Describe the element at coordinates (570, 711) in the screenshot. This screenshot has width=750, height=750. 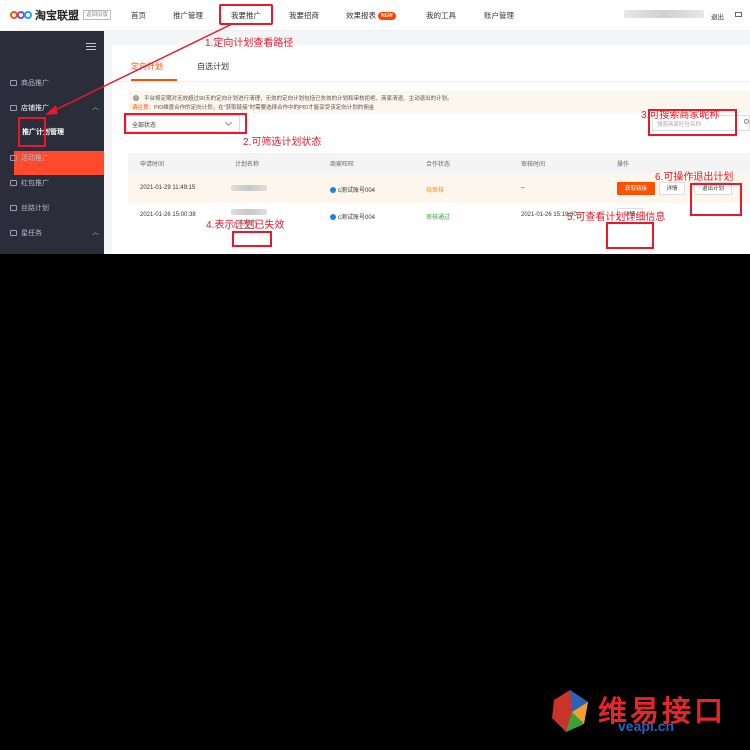
I see `watermark-logo-icon` at that location.